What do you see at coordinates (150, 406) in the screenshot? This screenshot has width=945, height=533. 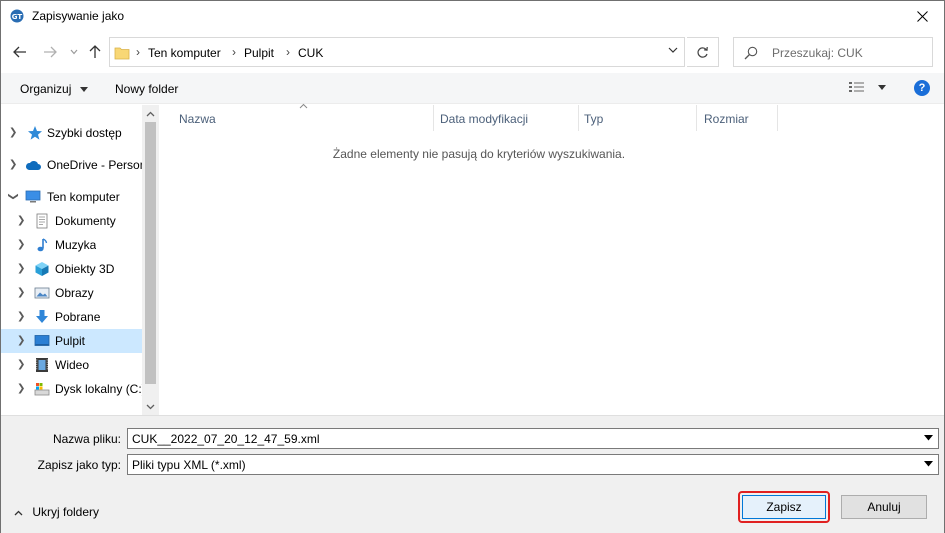 I see `scroll-down-icon` at bounding box center [150, 406].